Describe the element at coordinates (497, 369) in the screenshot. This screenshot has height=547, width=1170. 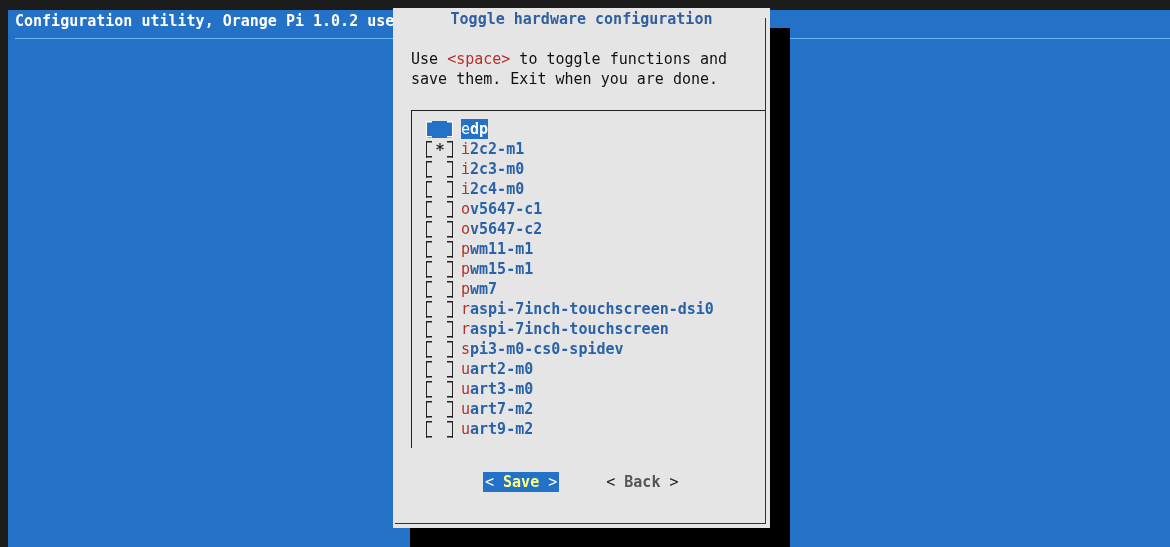
I see `checklist-item: uart2-m0` at that location.